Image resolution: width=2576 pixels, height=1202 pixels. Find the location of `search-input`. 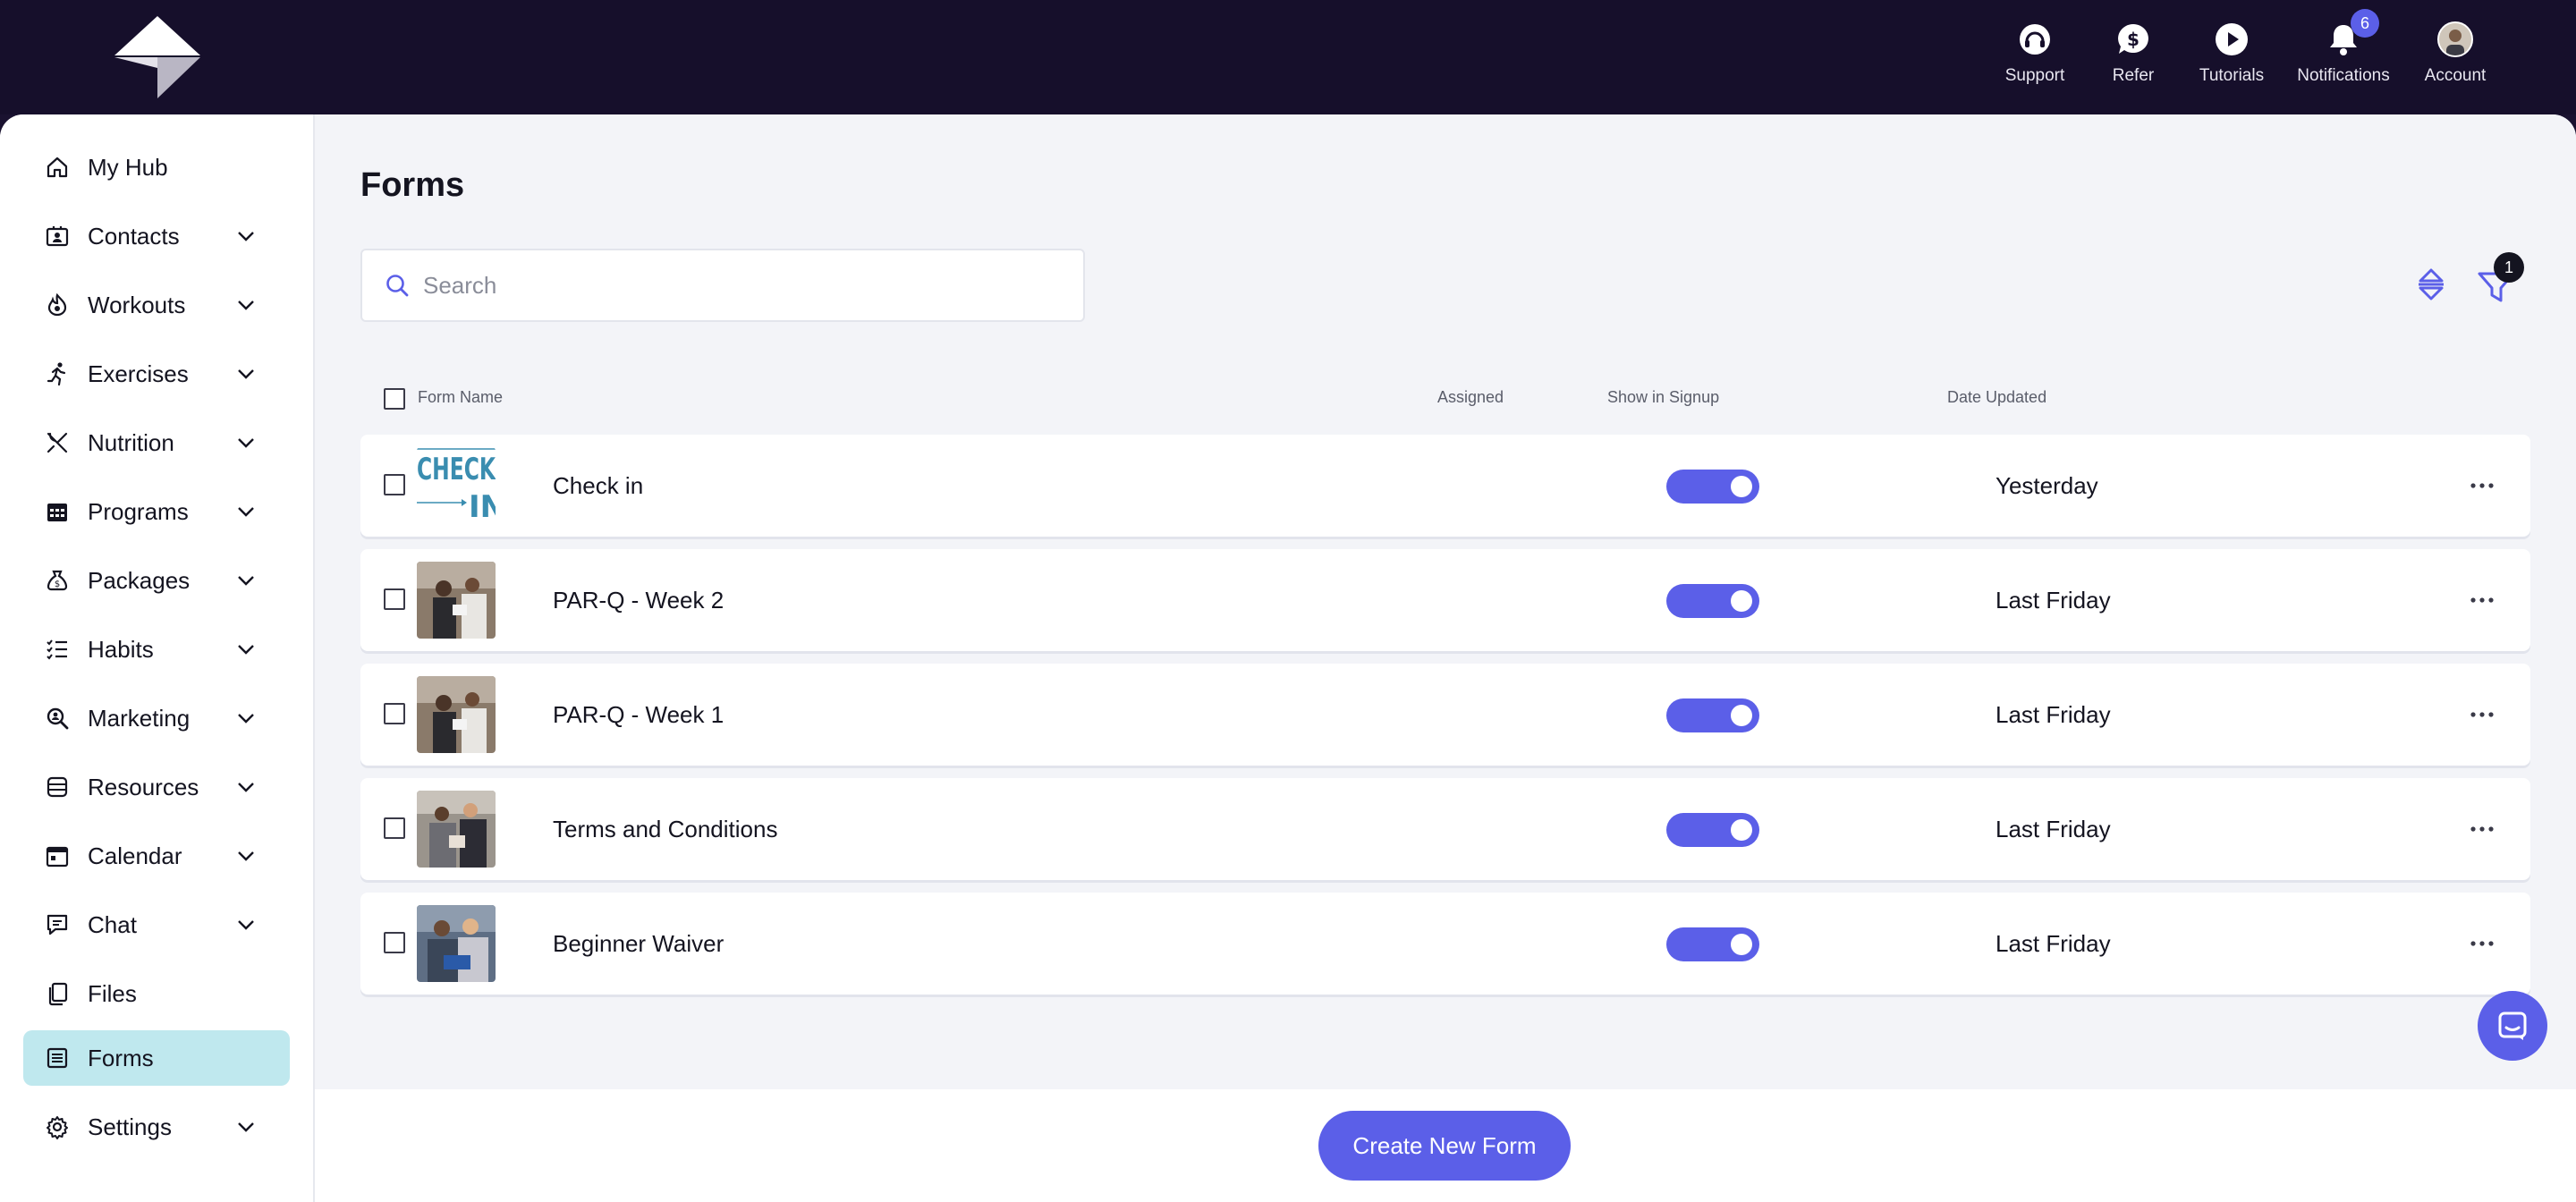

search-input is located at coordinates (736, 285).